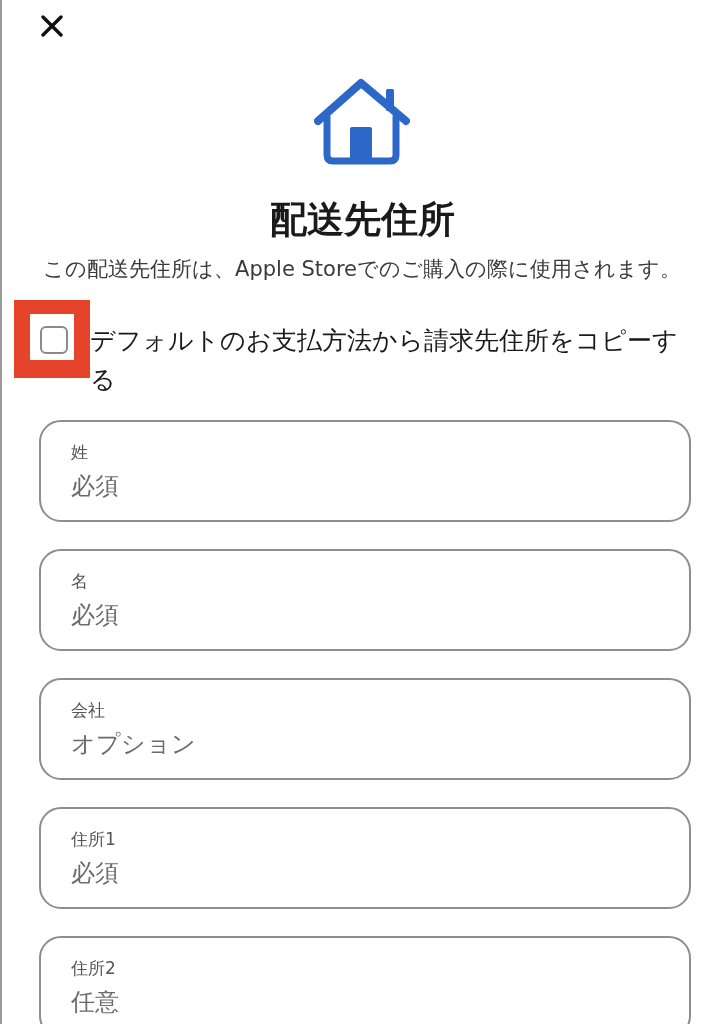  What do you see at coordinates (88, 710) in the screenshot?
I see `field-label: 会社` at bounding box center [88, 710].